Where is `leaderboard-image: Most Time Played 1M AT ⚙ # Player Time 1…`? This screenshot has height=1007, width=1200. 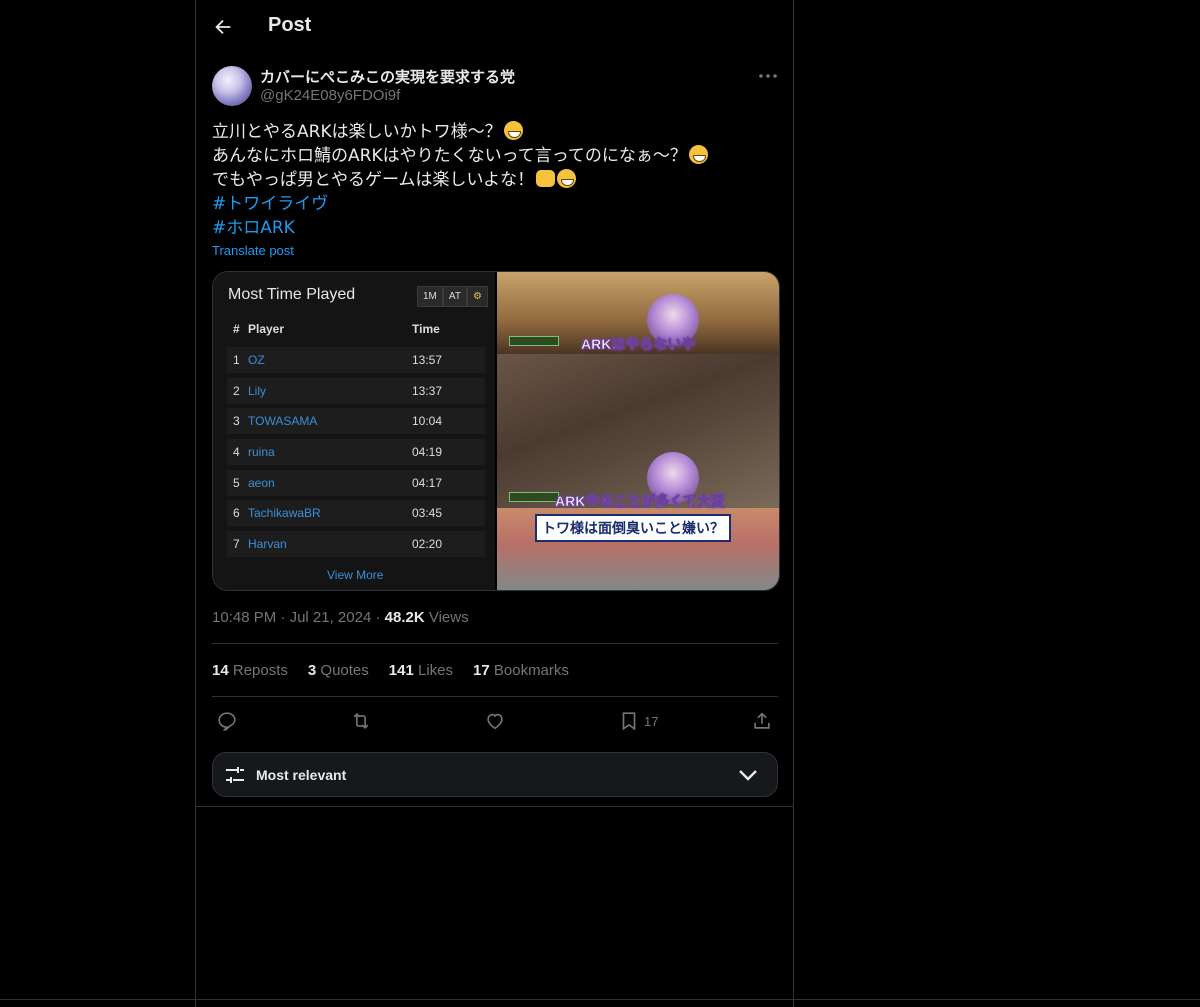
leaderboard-image: Most Time Played 1M AT ⚙ # Player Time 1… is located at coordinates (355, 431).